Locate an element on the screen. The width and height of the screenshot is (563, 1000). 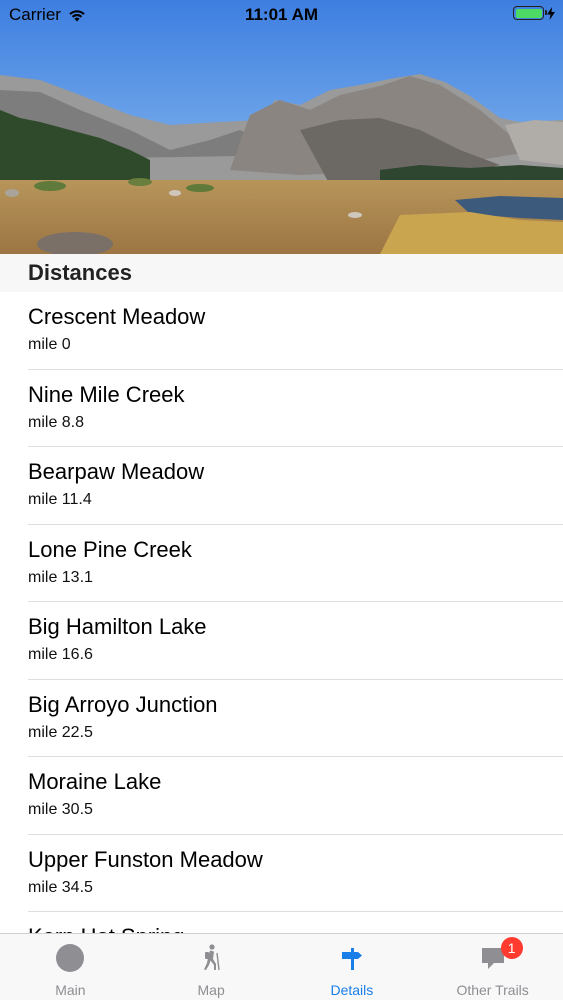
tab-label: Map is located at coordinates (211, 990).